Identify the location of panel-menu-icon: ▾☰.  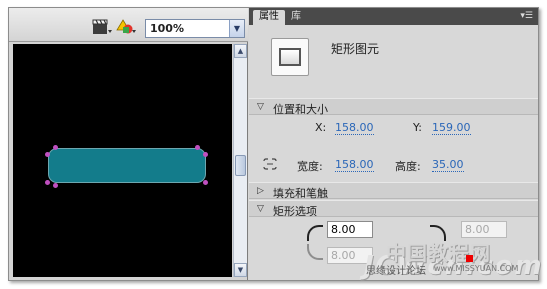
(526, 16).